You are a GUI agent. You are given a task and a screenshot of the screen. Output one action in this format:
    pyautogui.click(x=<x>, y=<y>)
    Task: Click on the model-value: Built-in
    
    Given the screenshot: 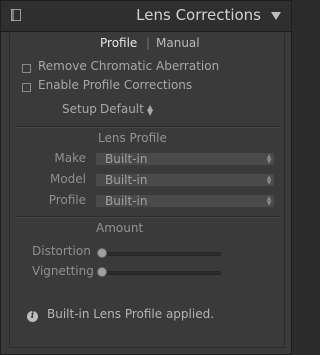 What is the action you would take?
    pyautogui.click(x=126, y=180)
    